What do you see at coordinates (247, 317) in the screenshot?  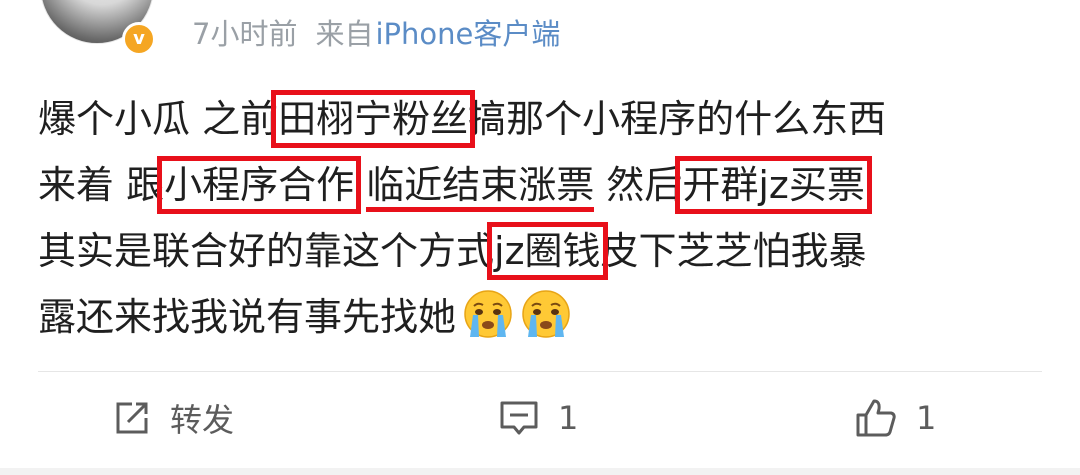 I see `post-text: 露还来找我说有事先找她` at bounding box center [247, 317].